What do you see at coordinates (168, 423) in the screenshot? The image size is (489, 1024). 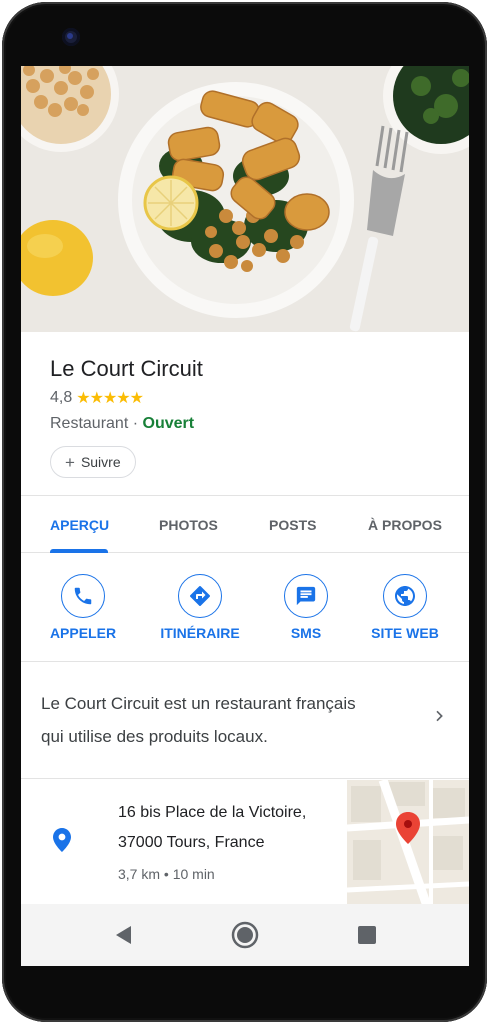 I see `open-status: Ouvert` at bounding box center [168, 423].